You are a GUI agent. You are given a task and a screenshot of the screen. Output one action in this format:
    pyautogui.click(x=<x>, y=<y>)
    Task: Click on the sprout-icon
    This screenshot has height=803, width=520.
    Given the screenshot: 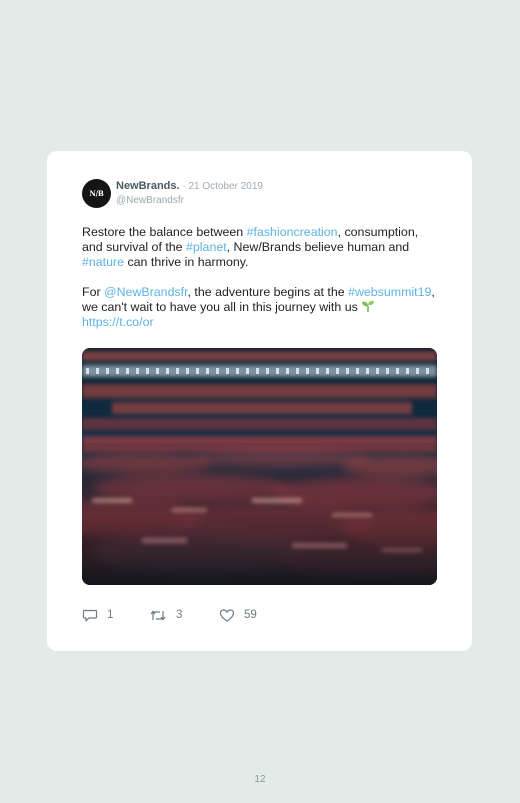 What is the action you would take?
    pyautogui.click(x=368, y=306)
    